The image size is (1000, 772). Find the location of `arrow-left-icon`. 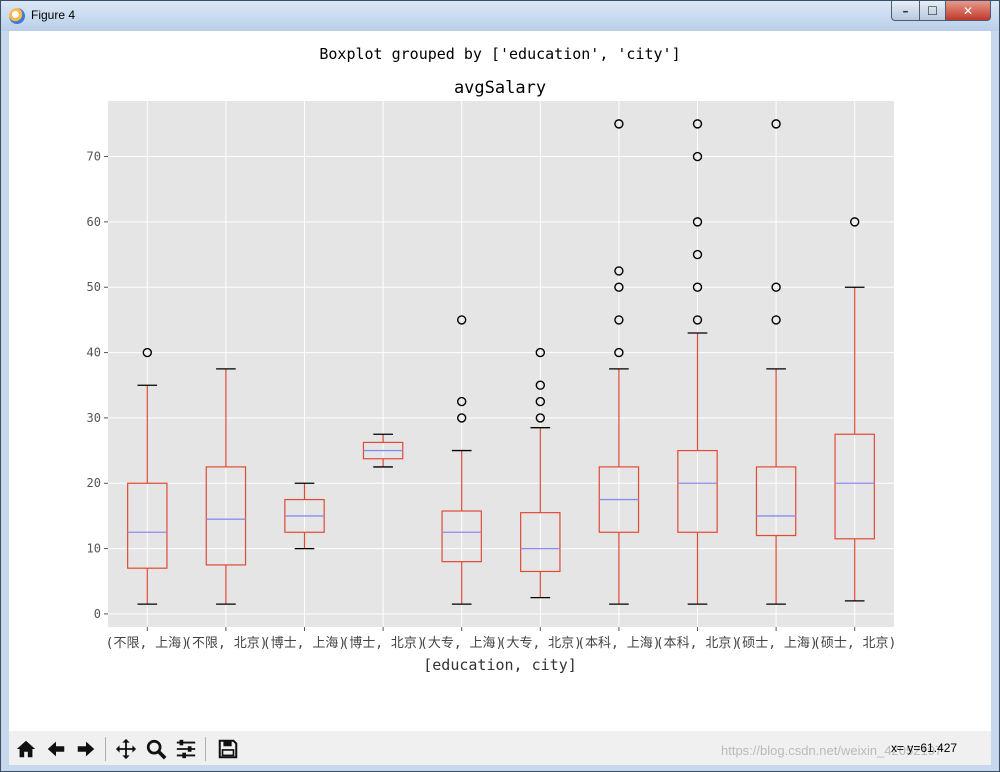

arrow-left-icon is located at coordinates (56, 749).